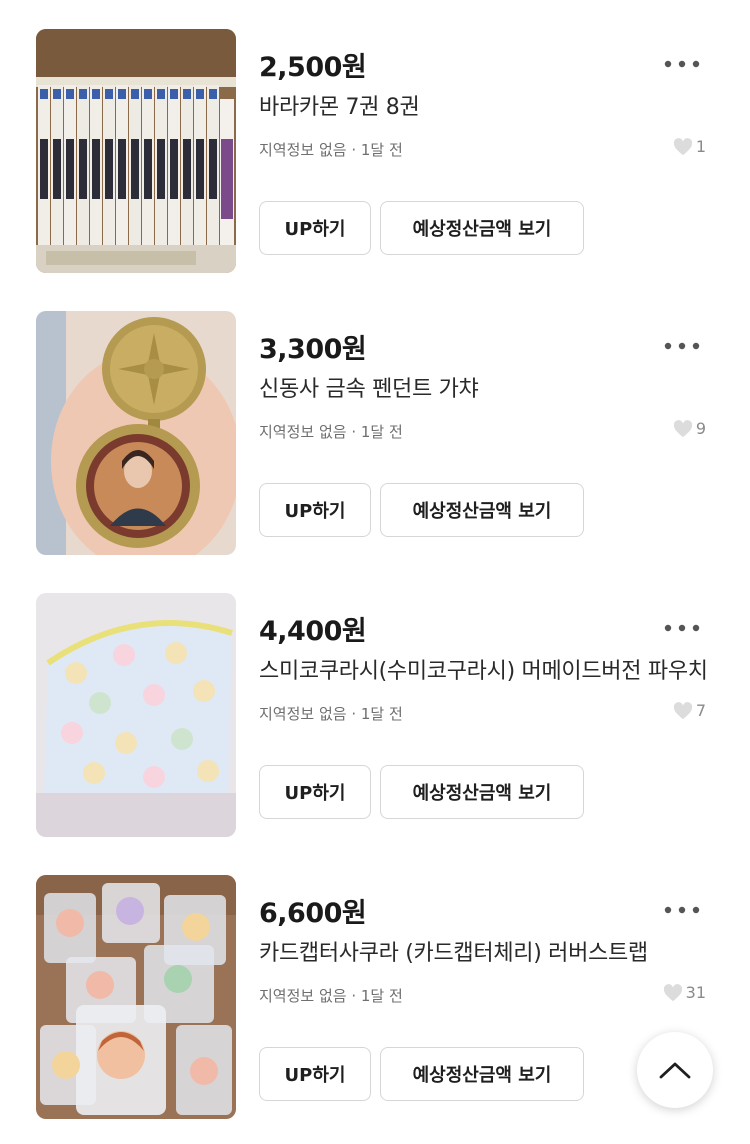  What do you see at coordinates (700, 146) in the screenshot?
I see `like-count-value: 1` at bounding box center [700, 146].